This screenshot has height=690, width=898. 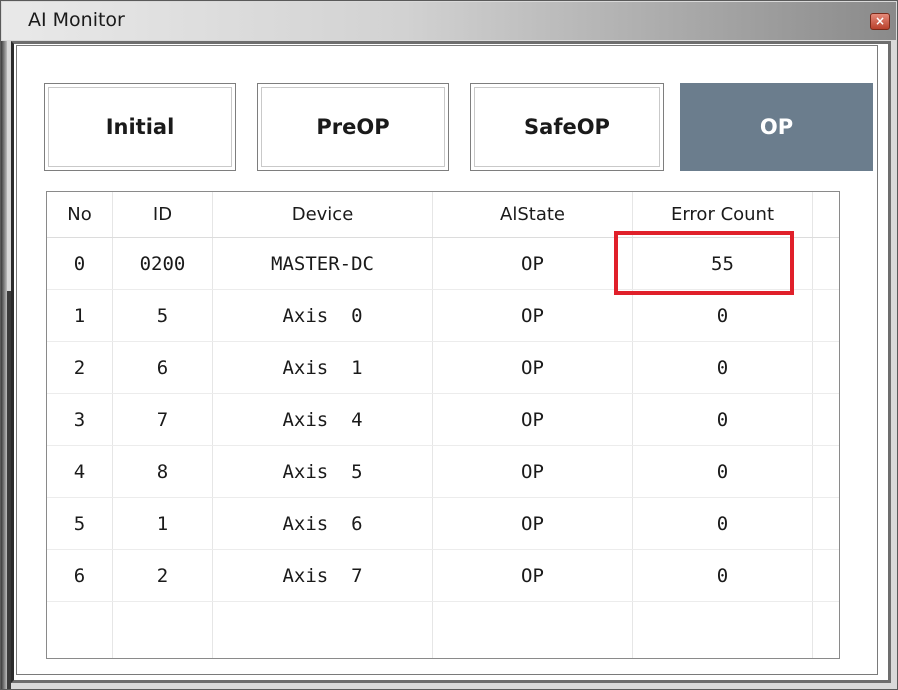 I want to click on preop-state-label: PreOP, so click(x=353, y=127).